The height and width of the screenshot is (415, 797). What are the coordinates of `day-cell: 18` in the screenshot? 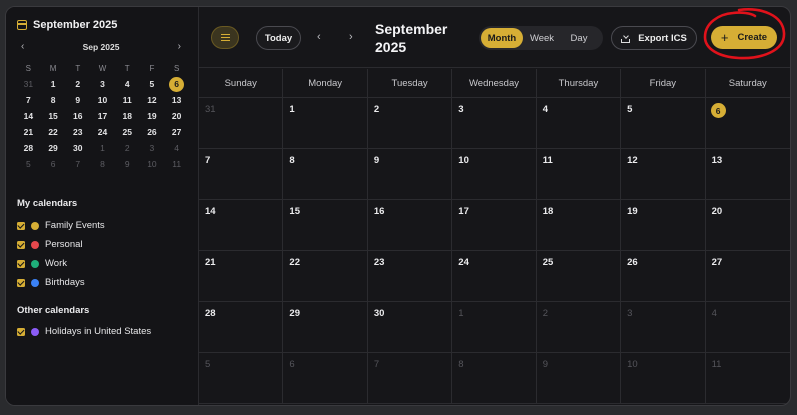 It's located at (579, 225).